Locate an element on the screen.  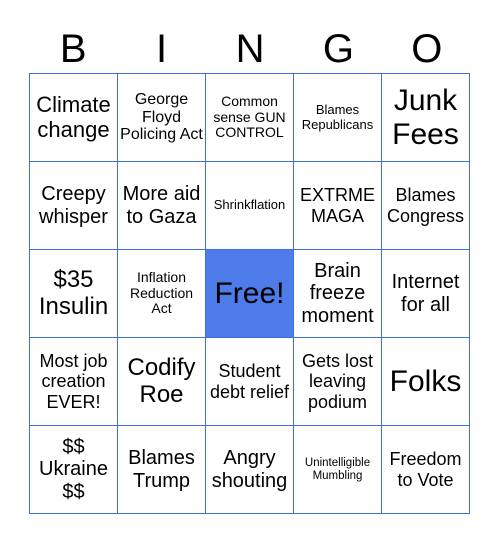
bingo-header: B I N G O is located at coordinates (250, 49).